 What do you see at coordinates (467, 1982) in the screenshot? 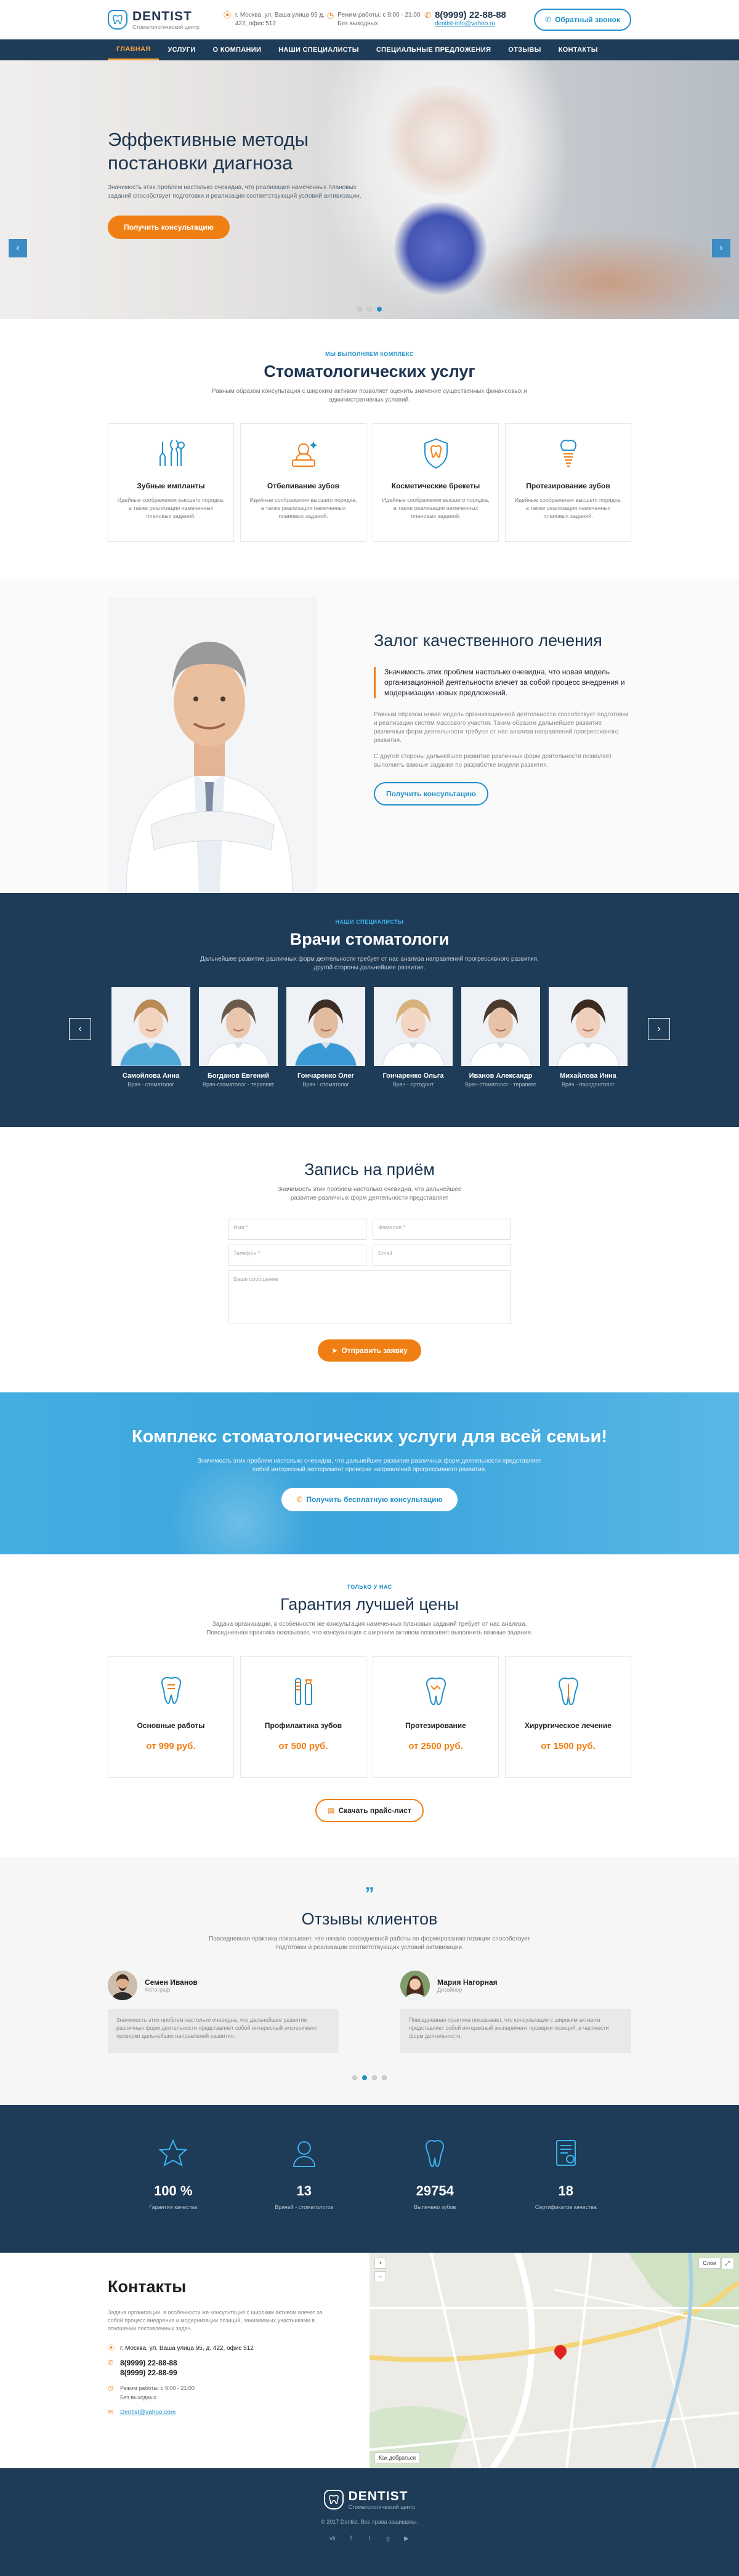
I see `reviewer-name: Мария Нагорная` at bounding box center [467, 1982].